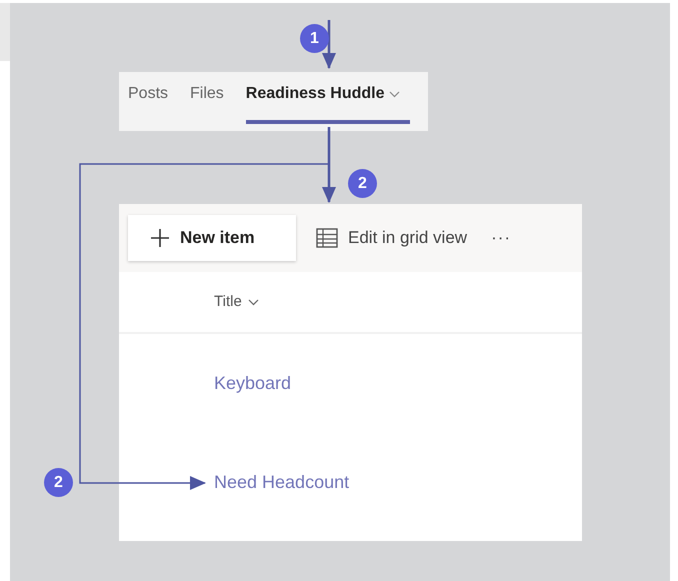 This screenshot has height=581, width=678. I want to click on arrow, so click(329, 44).